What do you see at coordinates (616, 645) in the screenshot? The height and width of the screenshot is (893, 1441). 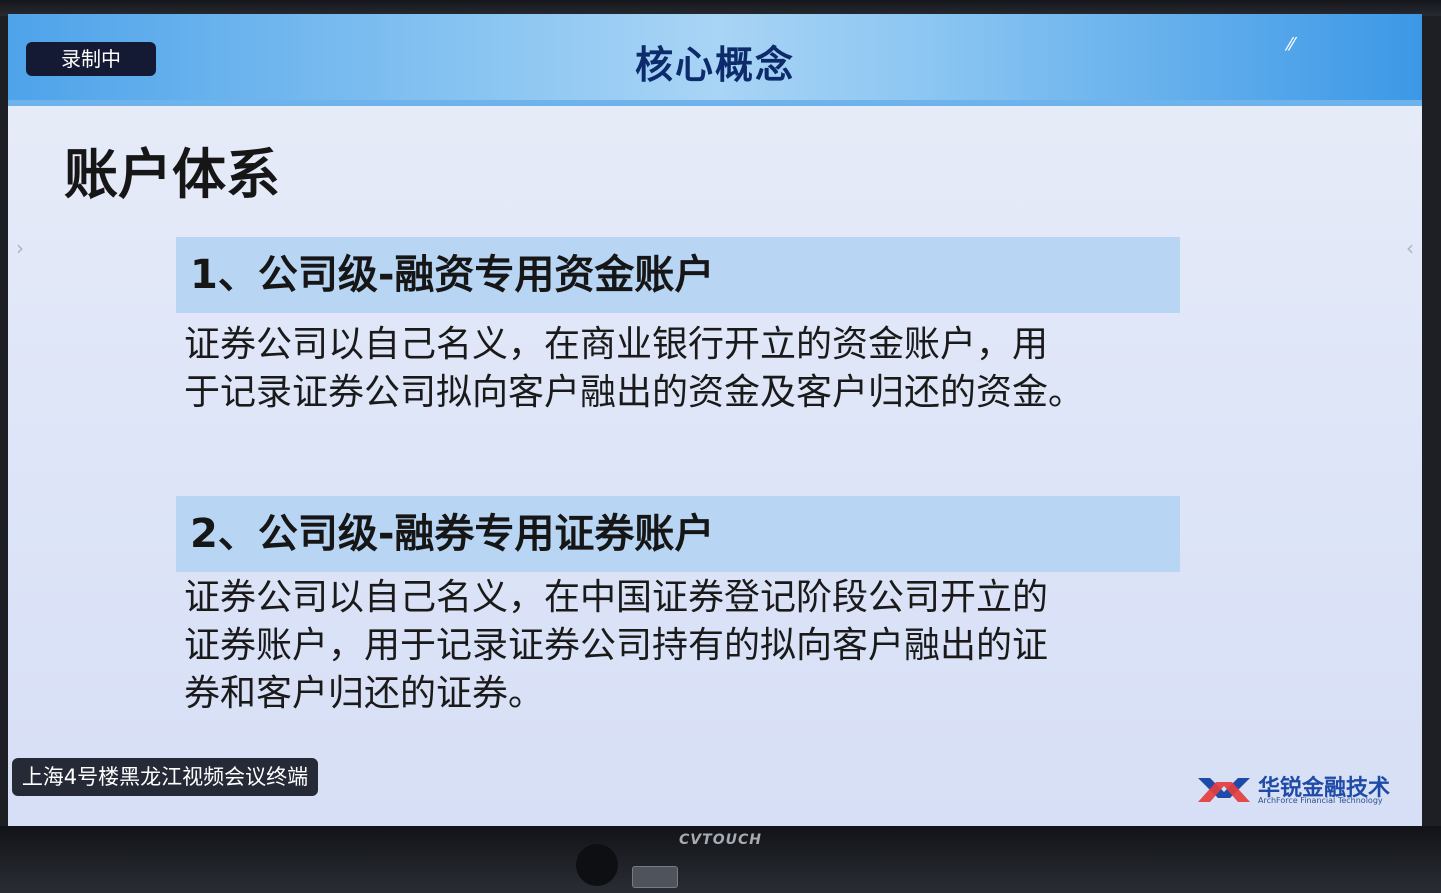 I see `body-line: 证券账户，用于记录证券公司持有的拟向客户融出的证` at bounding box center [616, 645].